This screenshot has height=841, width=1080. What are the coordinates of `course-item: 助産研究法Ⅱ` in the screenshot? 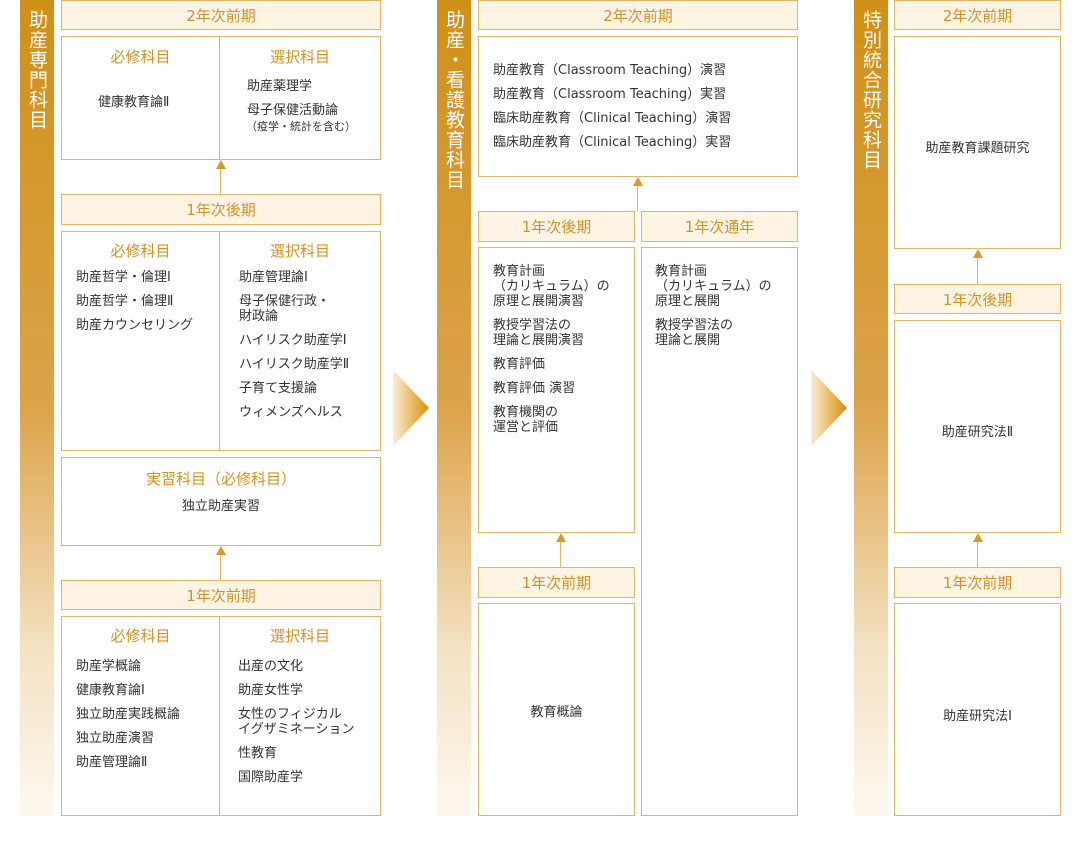 It's located at (977, 432).